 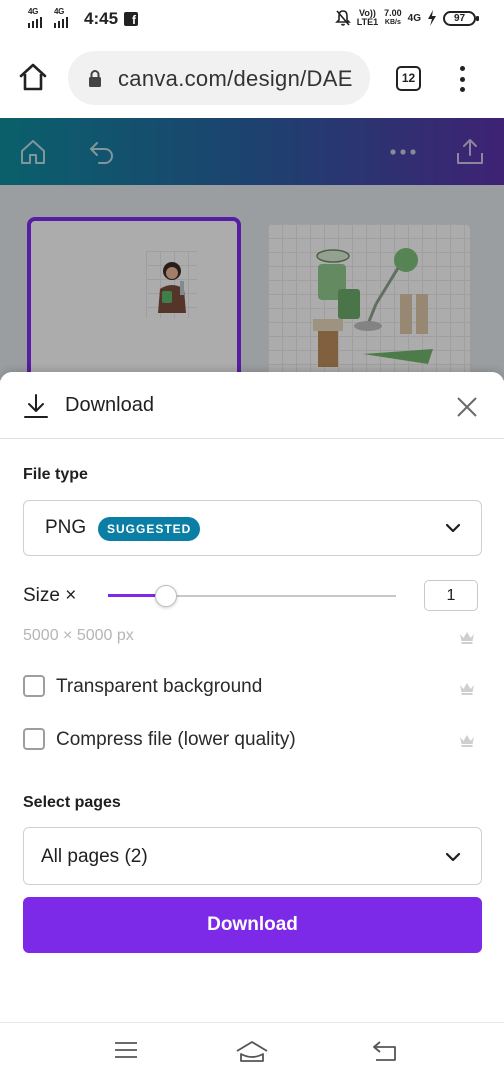 What do you see at coordinates (101, 18) in the screenshot?
I see `clock: 4:45` at bounding box center [101, 18].